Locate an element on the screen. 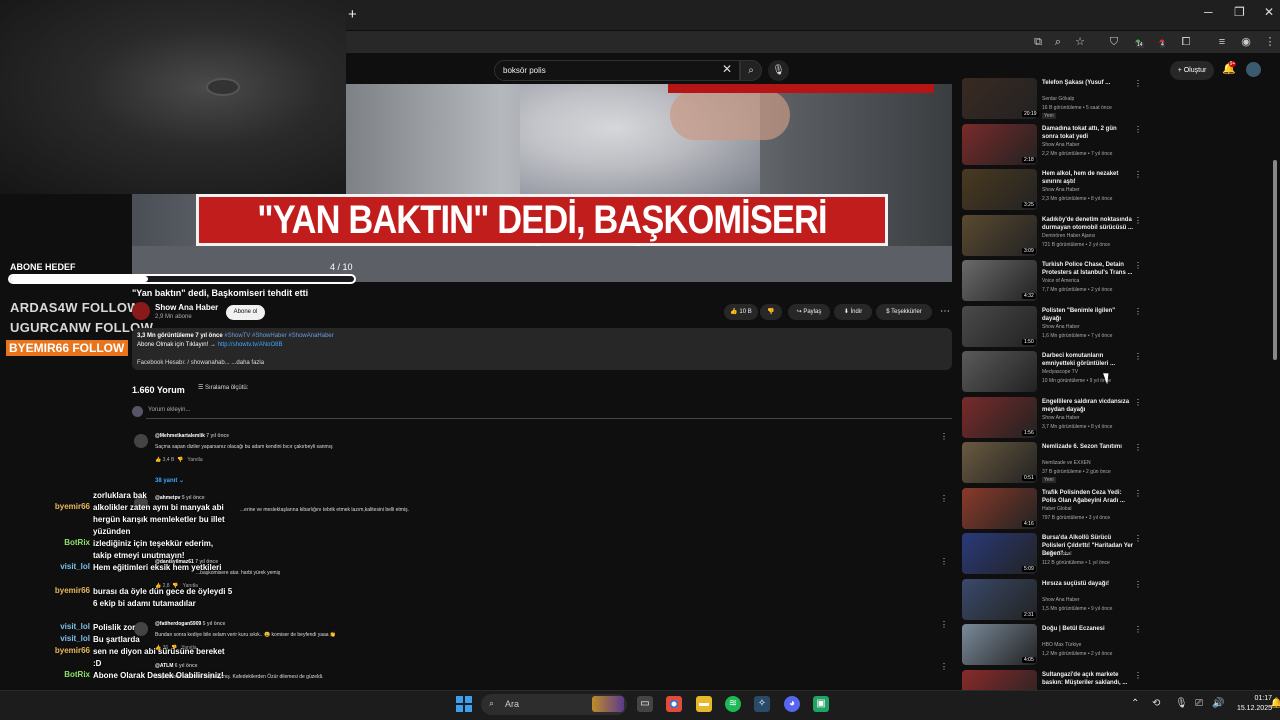  video-title-link: Nemlizade 6. Sezon Tanıtımı is located at coordinates (1088, 447).